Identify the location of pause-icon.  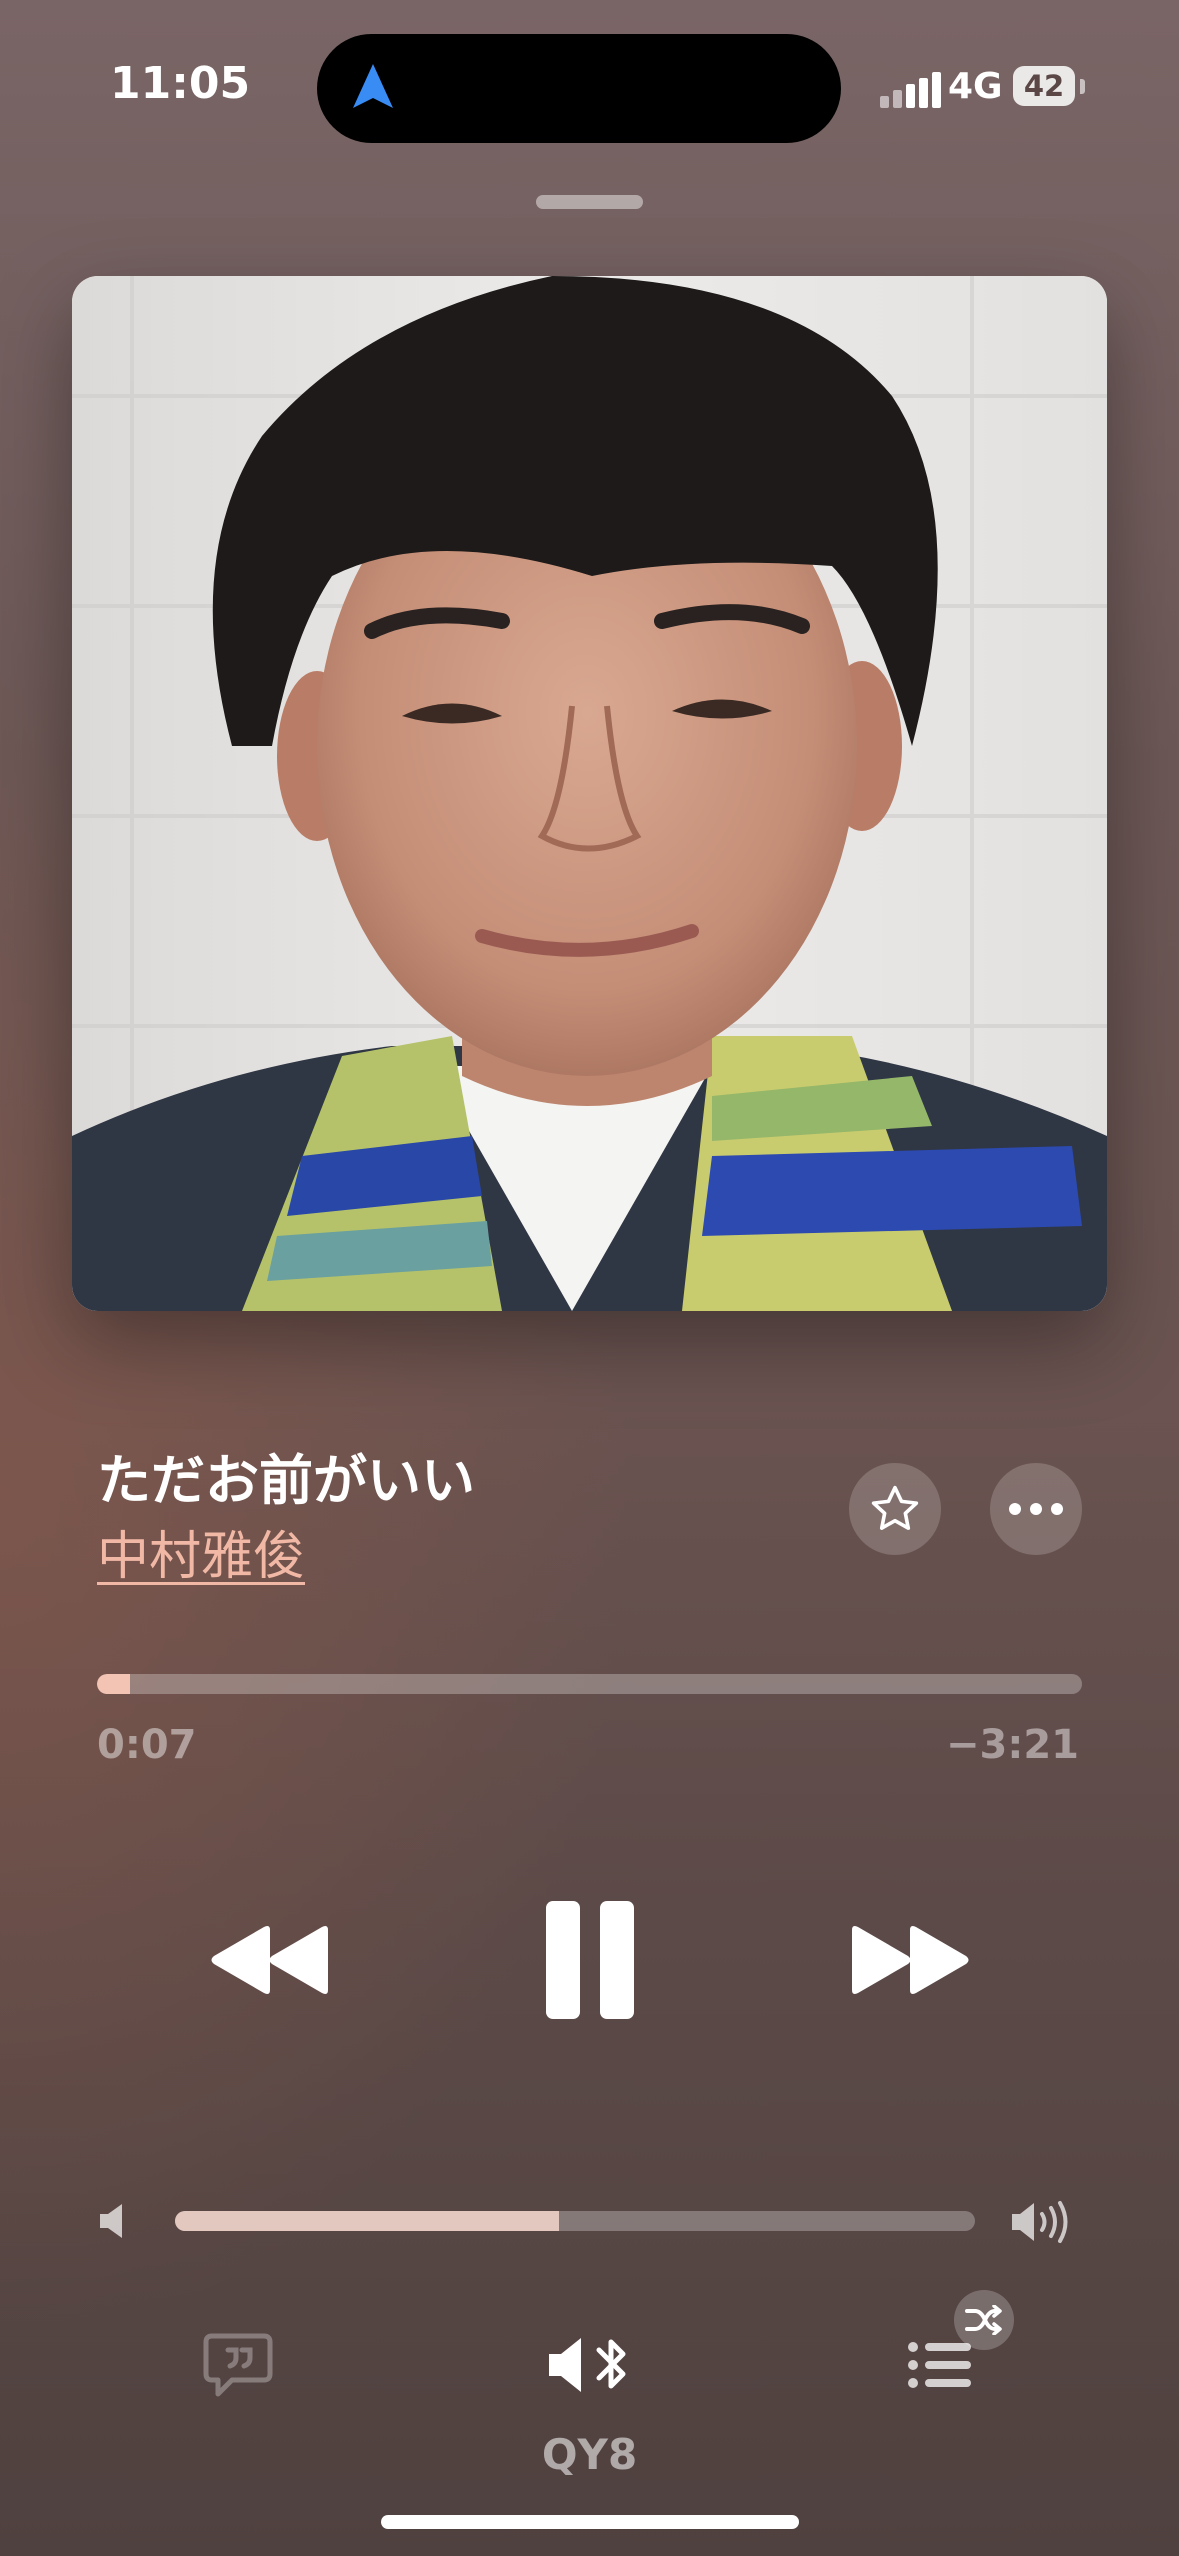
(590, 1960).